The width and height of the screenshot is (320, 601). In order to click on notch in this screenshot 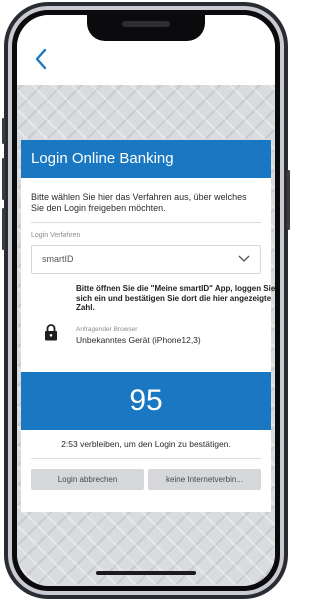, I will do `click(146, 28)`.